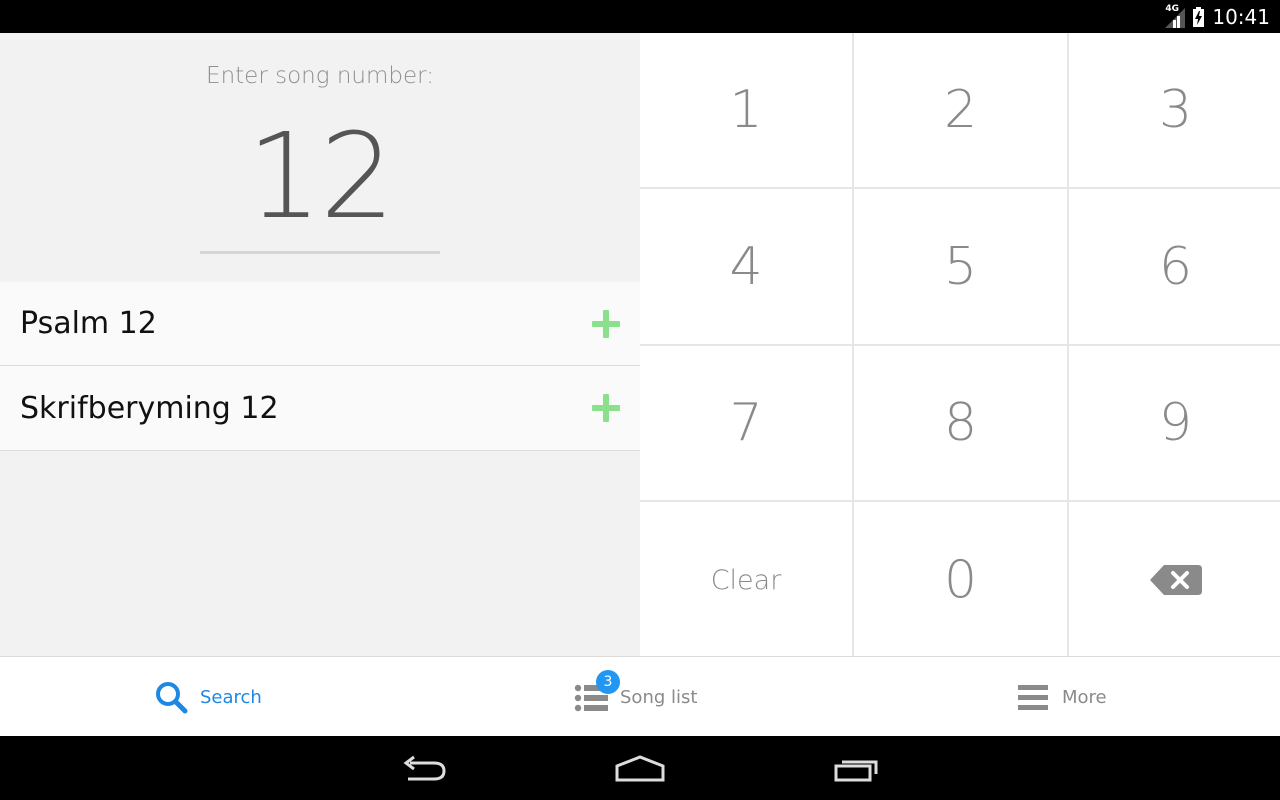 The width and height of the screenshot is (1280, 800). Describe the element at coordinates (746, 423) in the screenshot. I see `key-7: 7` at that location.